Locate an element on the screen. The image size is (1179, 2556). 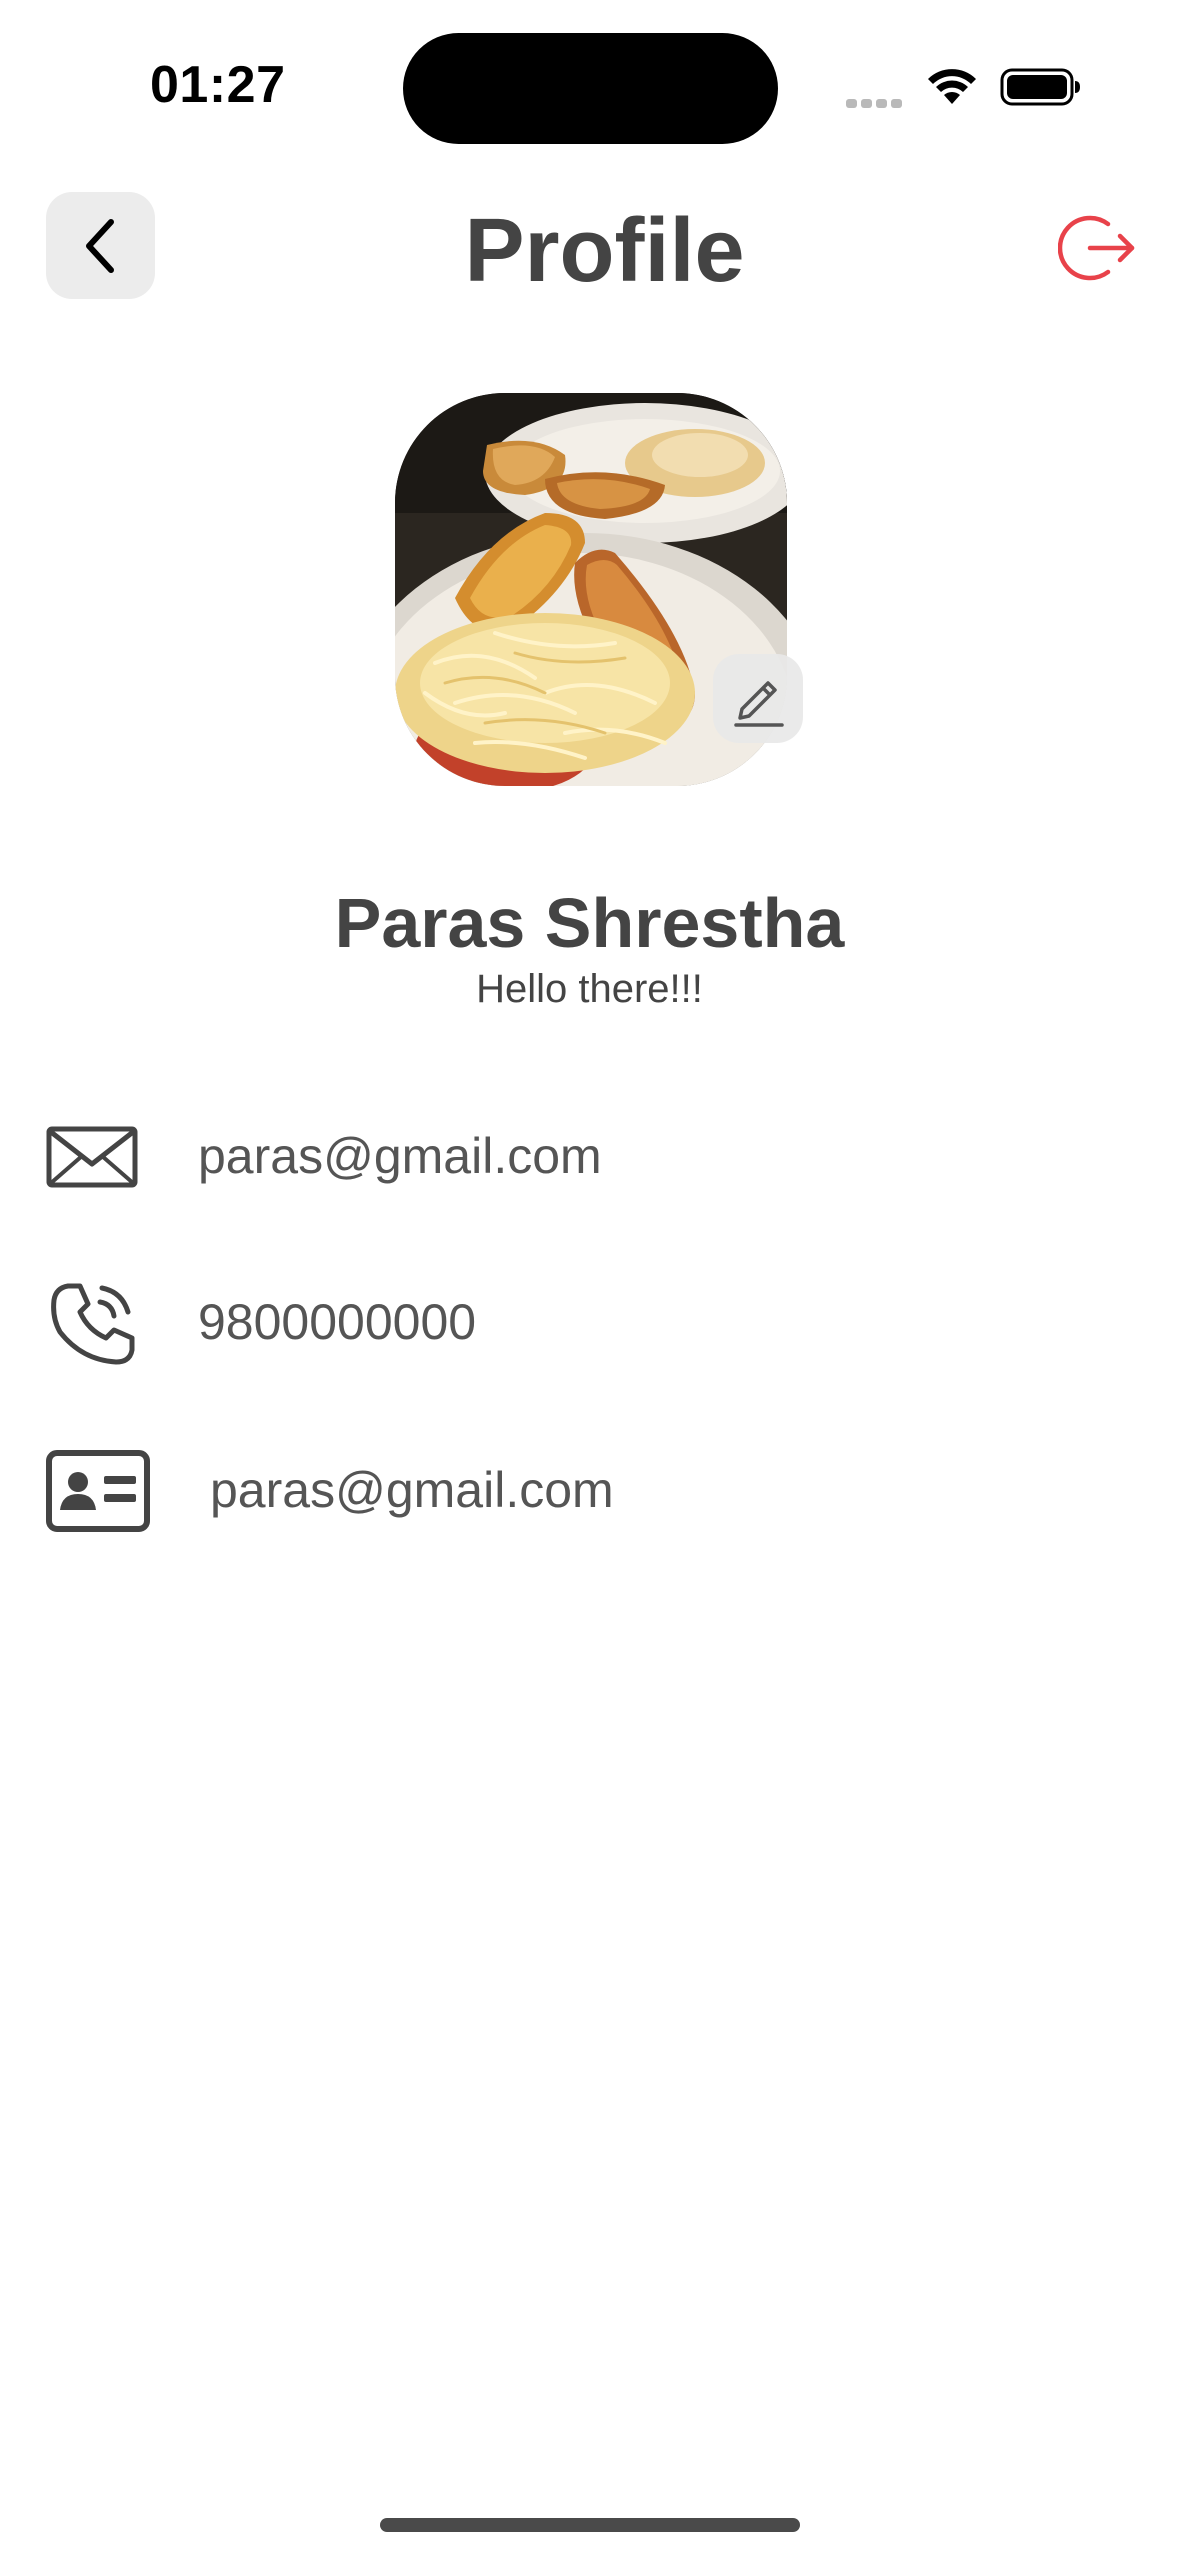
page-title: Profile is located at coordinates (604, 251).